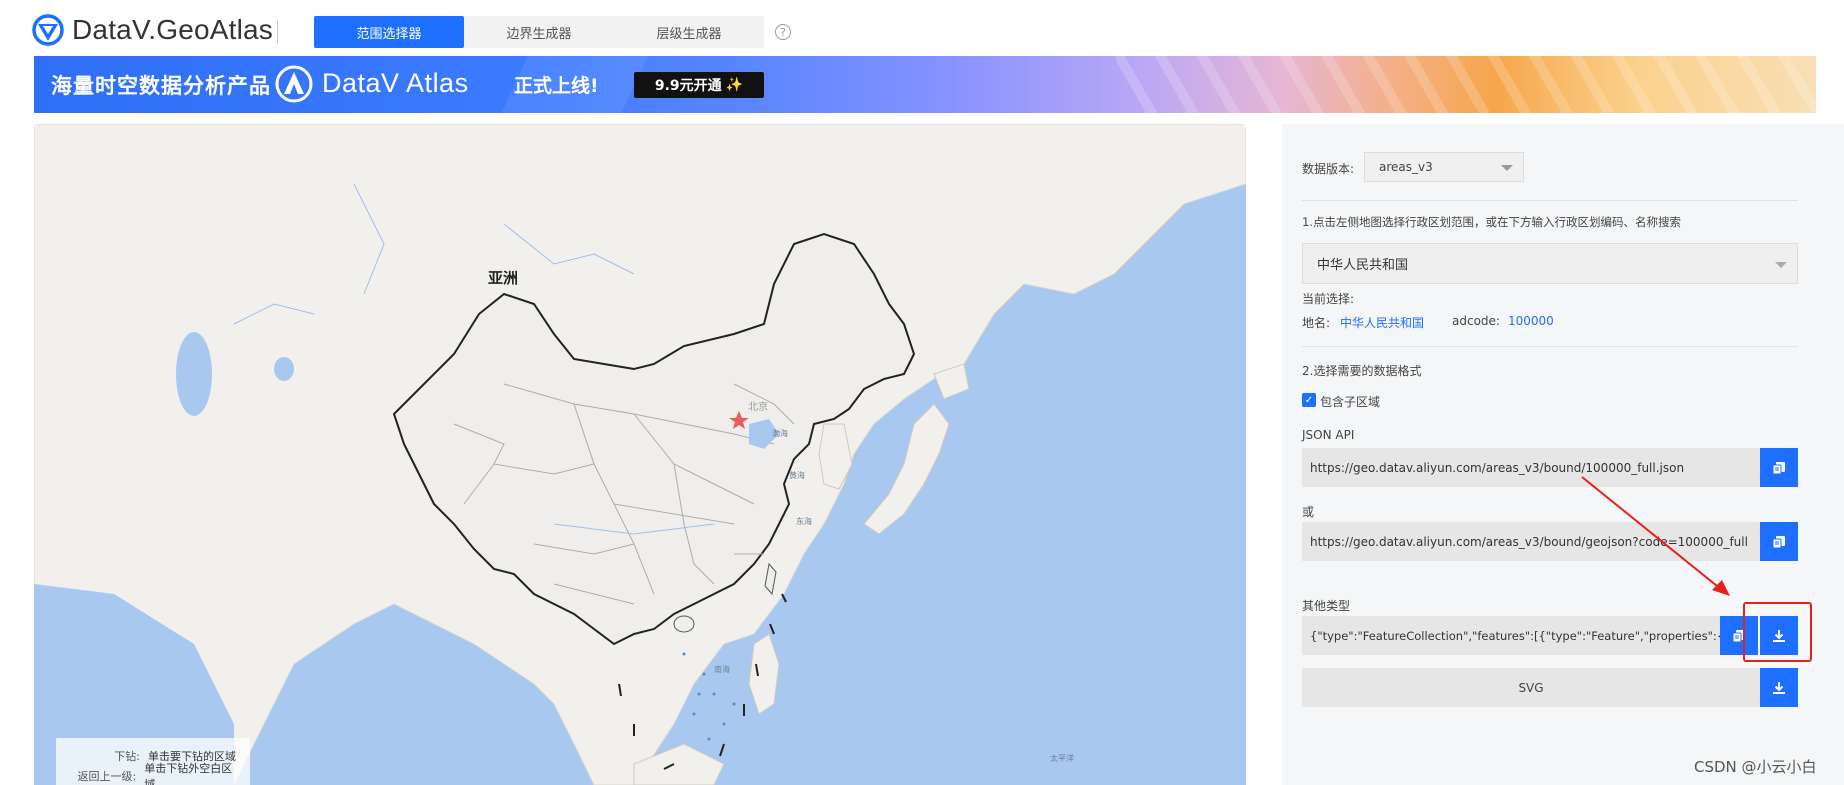  Describe the element at coordinates (1755, 767) in the screenshot. I see `watermark: CSDN @小云小白` at that location.